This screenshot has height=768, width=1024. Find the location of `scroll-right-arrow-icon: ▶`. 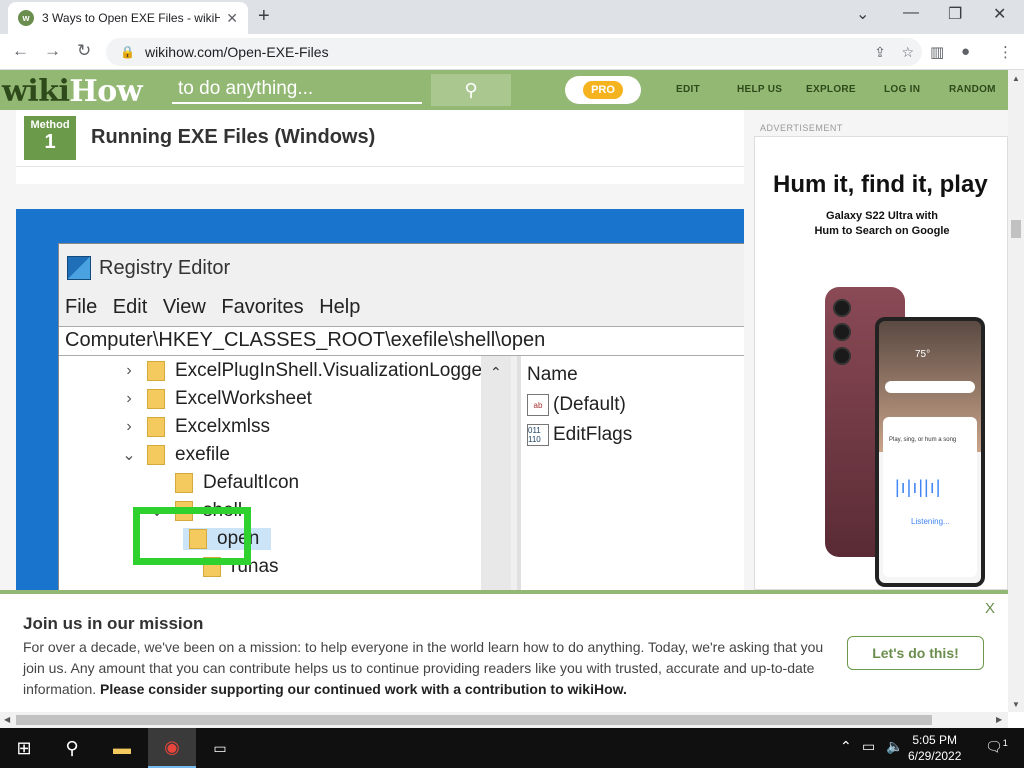

scroll-right-arrow-icon: ▶ is located at coordinates (999, 719).